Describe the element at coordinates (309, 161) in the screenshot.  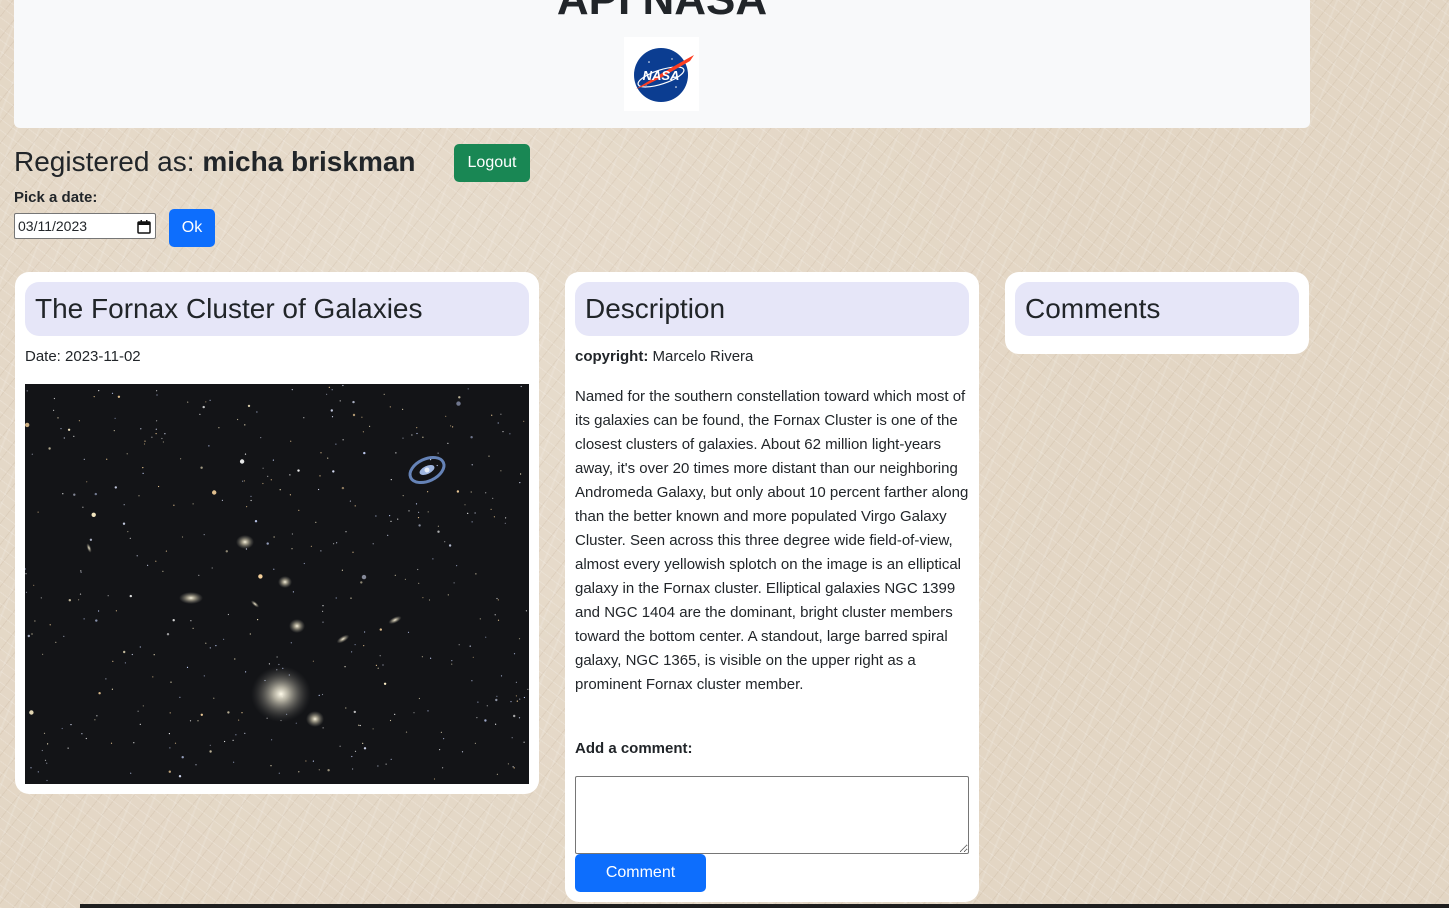
I see `user-name: micha briskman` at that location.